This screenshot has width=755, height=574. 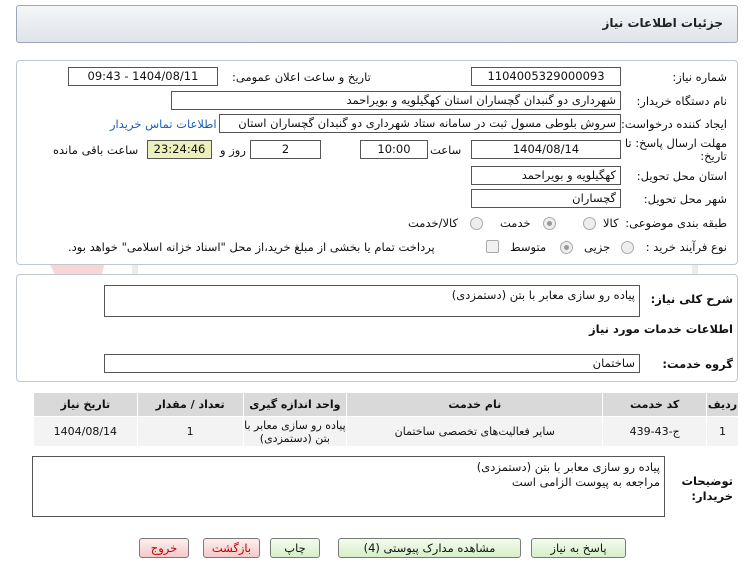 I want to click on col-quantity: تعداد / مقدار, so click(x=190, y=404).